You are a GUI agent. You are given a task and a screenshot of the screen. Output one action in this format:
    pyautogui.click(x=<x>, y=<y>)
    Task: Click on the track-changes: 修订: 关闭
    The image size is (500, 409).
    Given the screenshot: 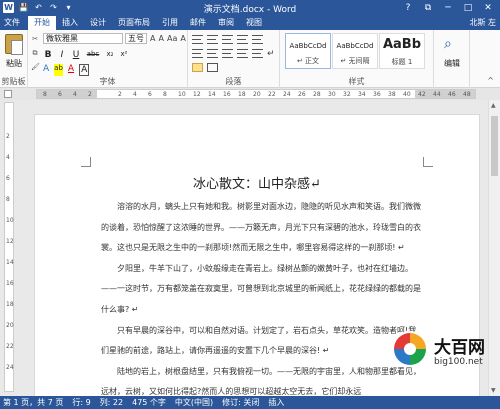 What is the action you would take?
    pyautogui.click(x=240, y=402)
    